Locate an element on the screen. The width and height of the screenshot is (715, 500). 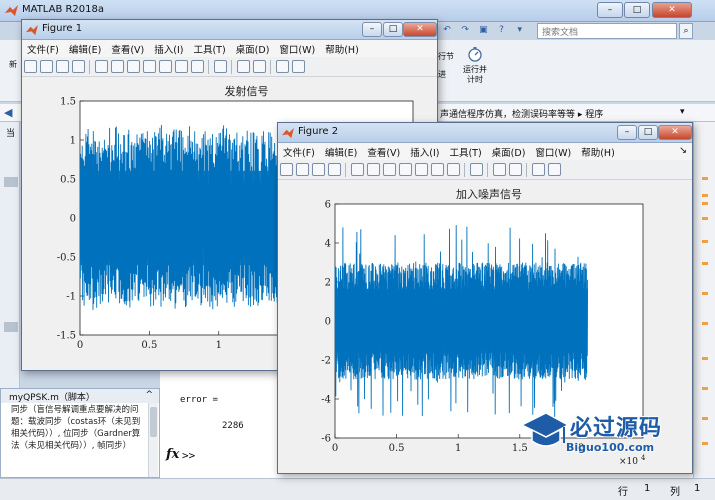
figure1-close-button: ✕ is located at coordinates (420, 29).